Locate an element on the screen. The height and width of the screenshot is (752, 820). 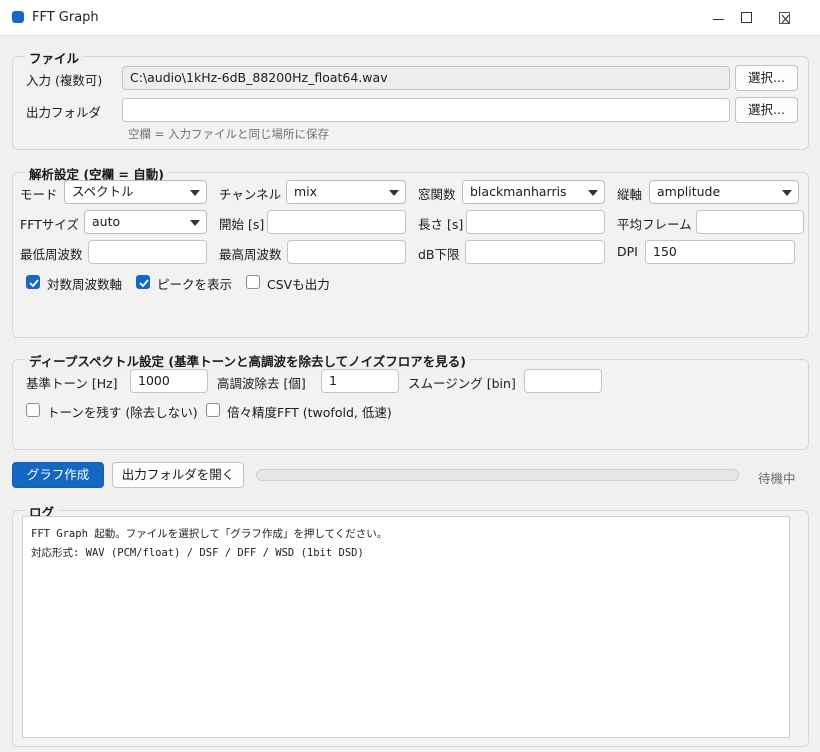
y-axis-select: amplitude is located at coordinates (724, 192).